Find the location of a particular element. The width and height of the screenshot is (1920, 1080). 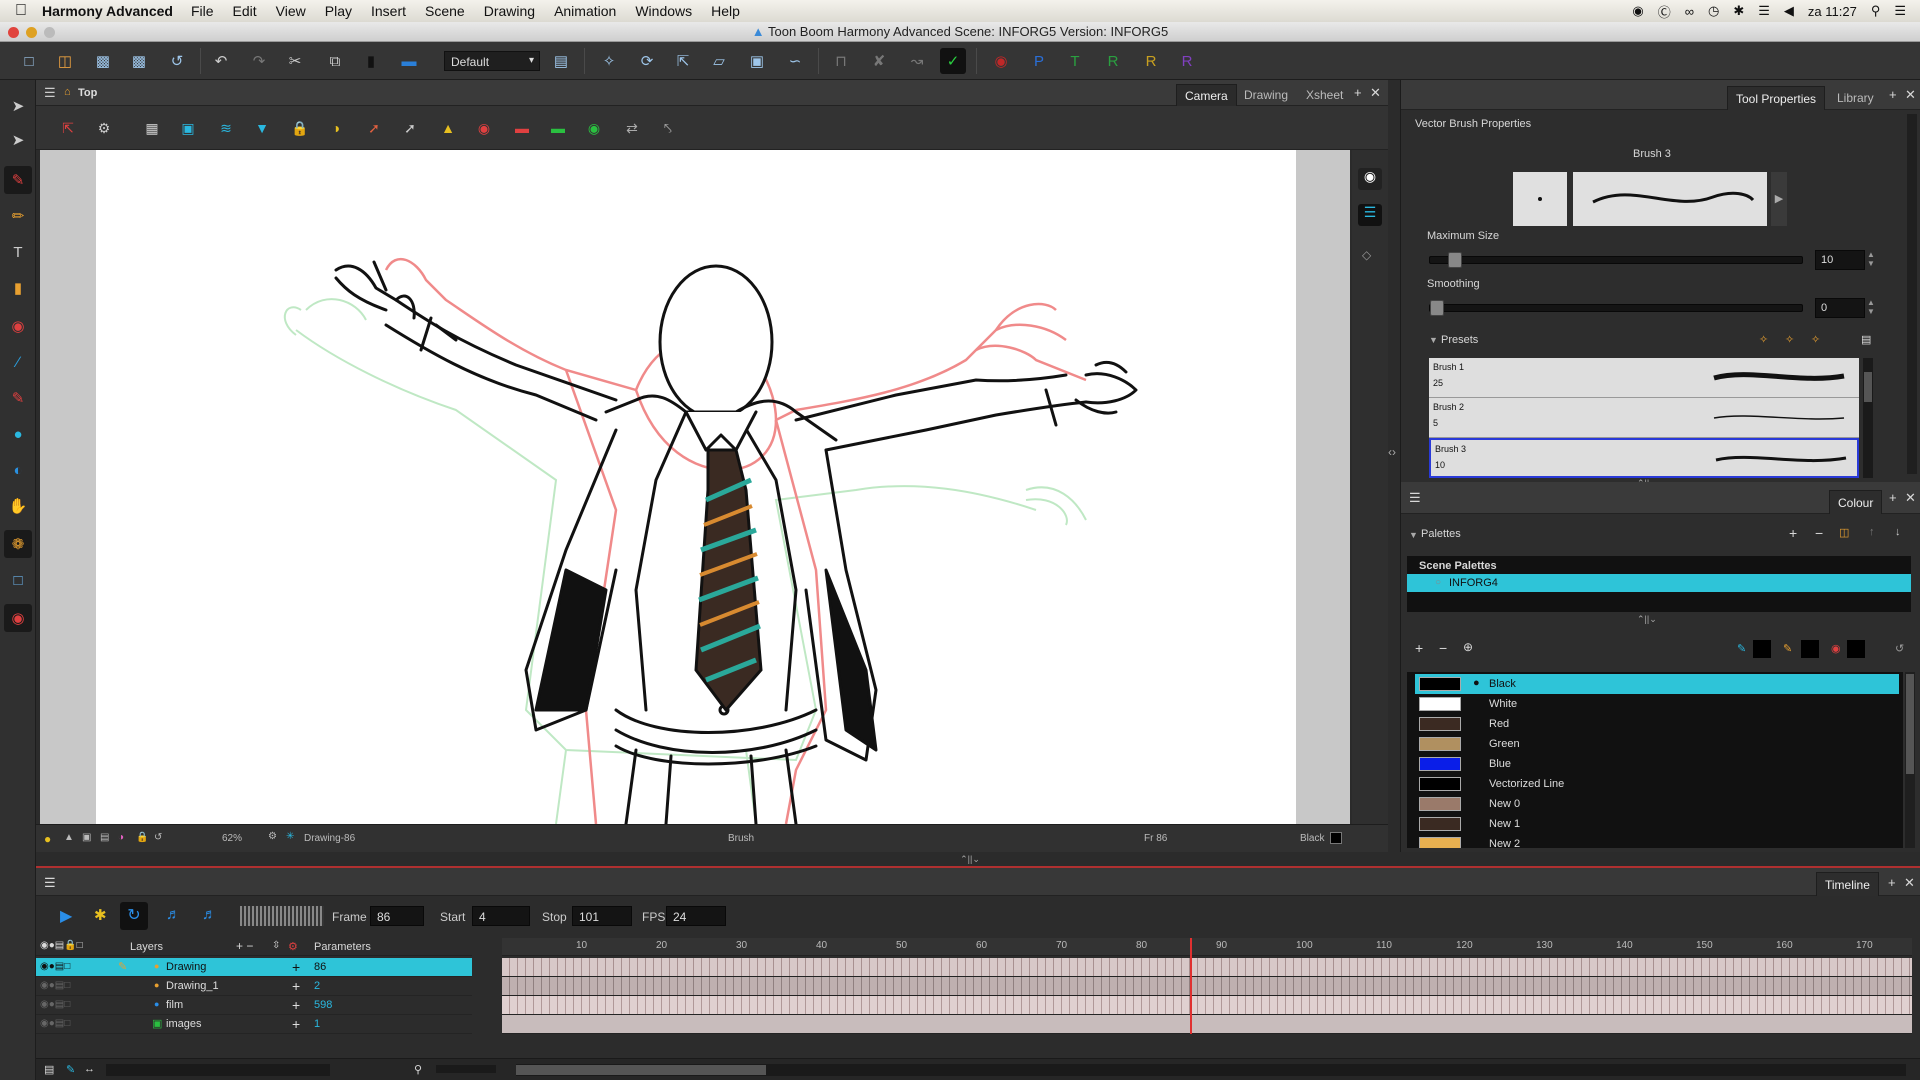

link-colours-icon: ↺ is located at coordinates (1899, 648).